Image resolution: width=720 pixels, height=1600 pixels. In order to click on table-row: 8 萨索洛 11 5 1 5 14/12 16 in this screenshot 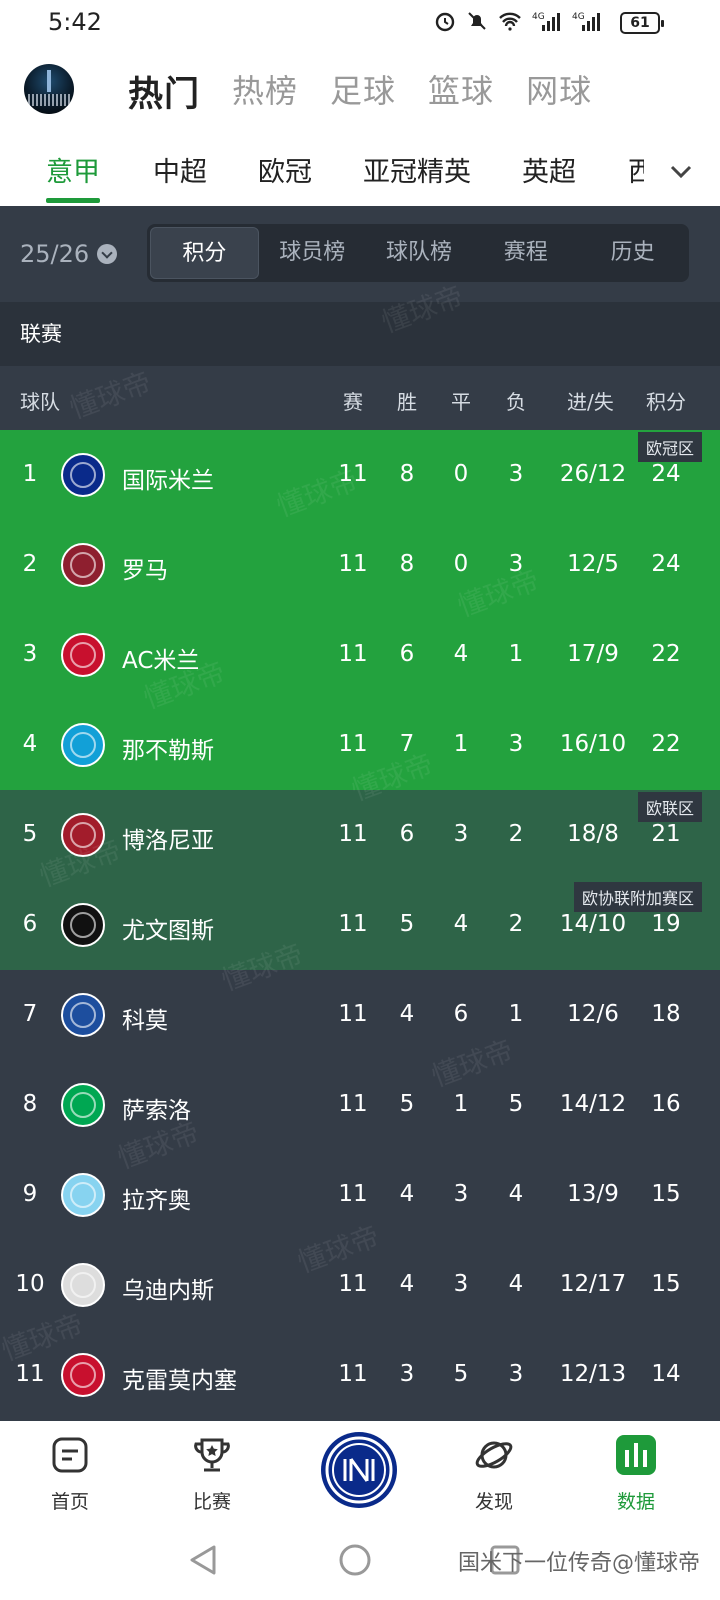, I will do `click(360, 1105)`.